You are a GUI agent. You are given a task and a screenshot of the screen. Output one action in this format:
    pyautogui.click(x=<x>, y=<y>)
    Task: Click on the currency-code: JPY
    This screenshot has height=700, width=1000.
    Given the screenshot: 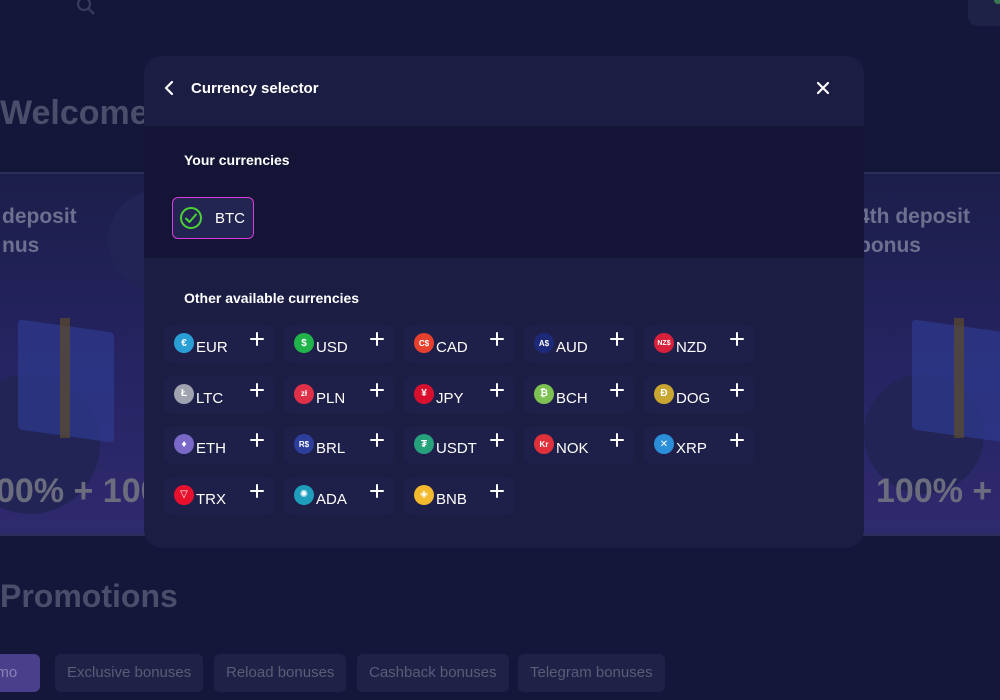 What is the action you would take?
    pyautogui.click(x=450, y=398)
    